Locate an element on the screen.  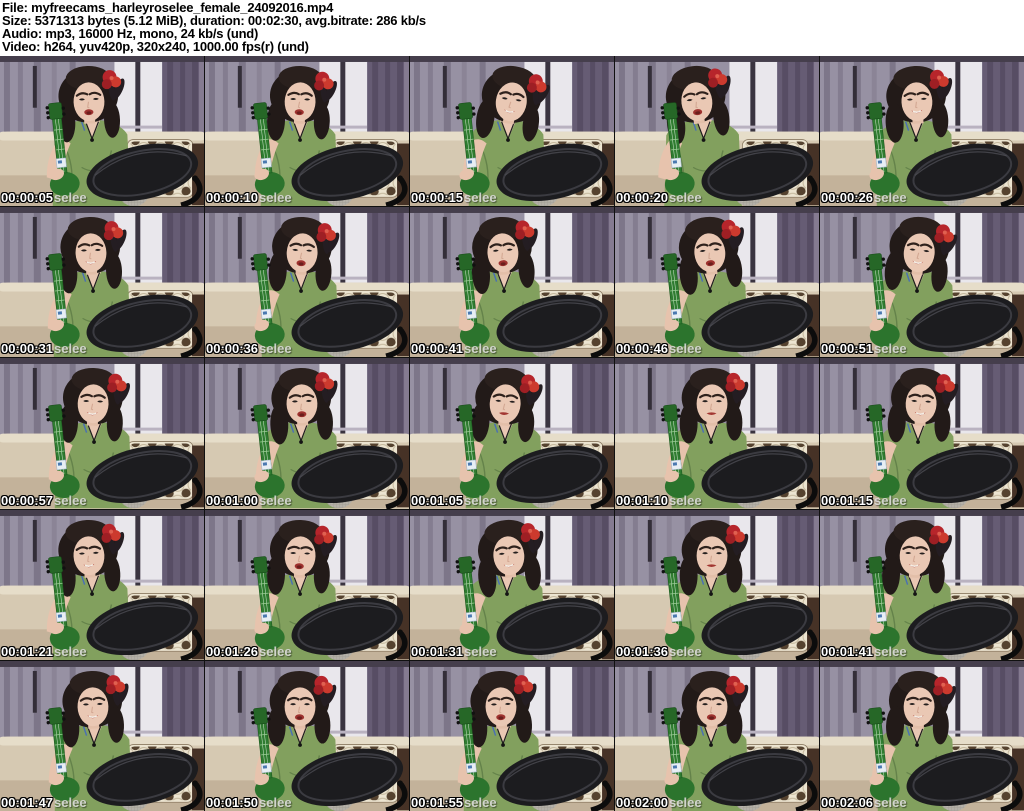
timestamp: 00:00:15 is located at coordinates (437, 198).